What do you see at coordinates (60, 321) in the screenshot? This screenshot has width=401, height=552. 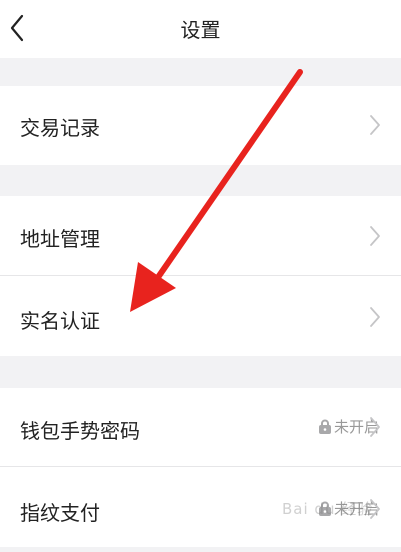 I see `menu-item-label: 实名认证` at bounding box center [60, 321].